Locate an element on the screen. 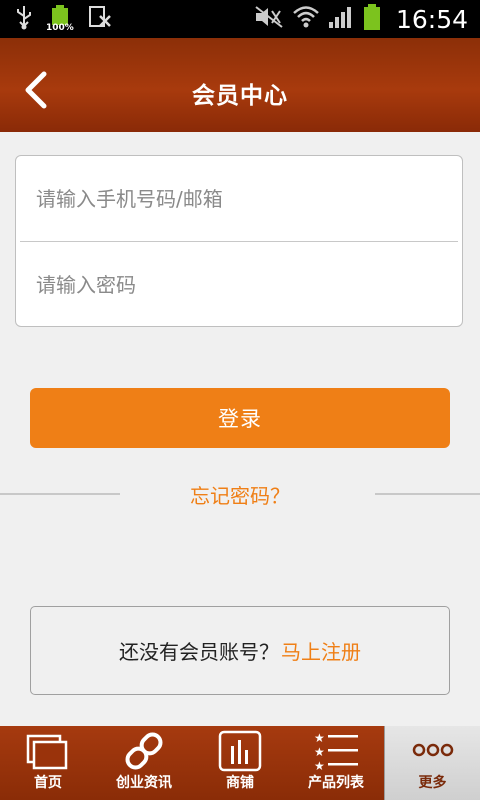 The height and width of the screenshot is (800, 480). phone-email-field-wrap is located at coordinates (239, 198).